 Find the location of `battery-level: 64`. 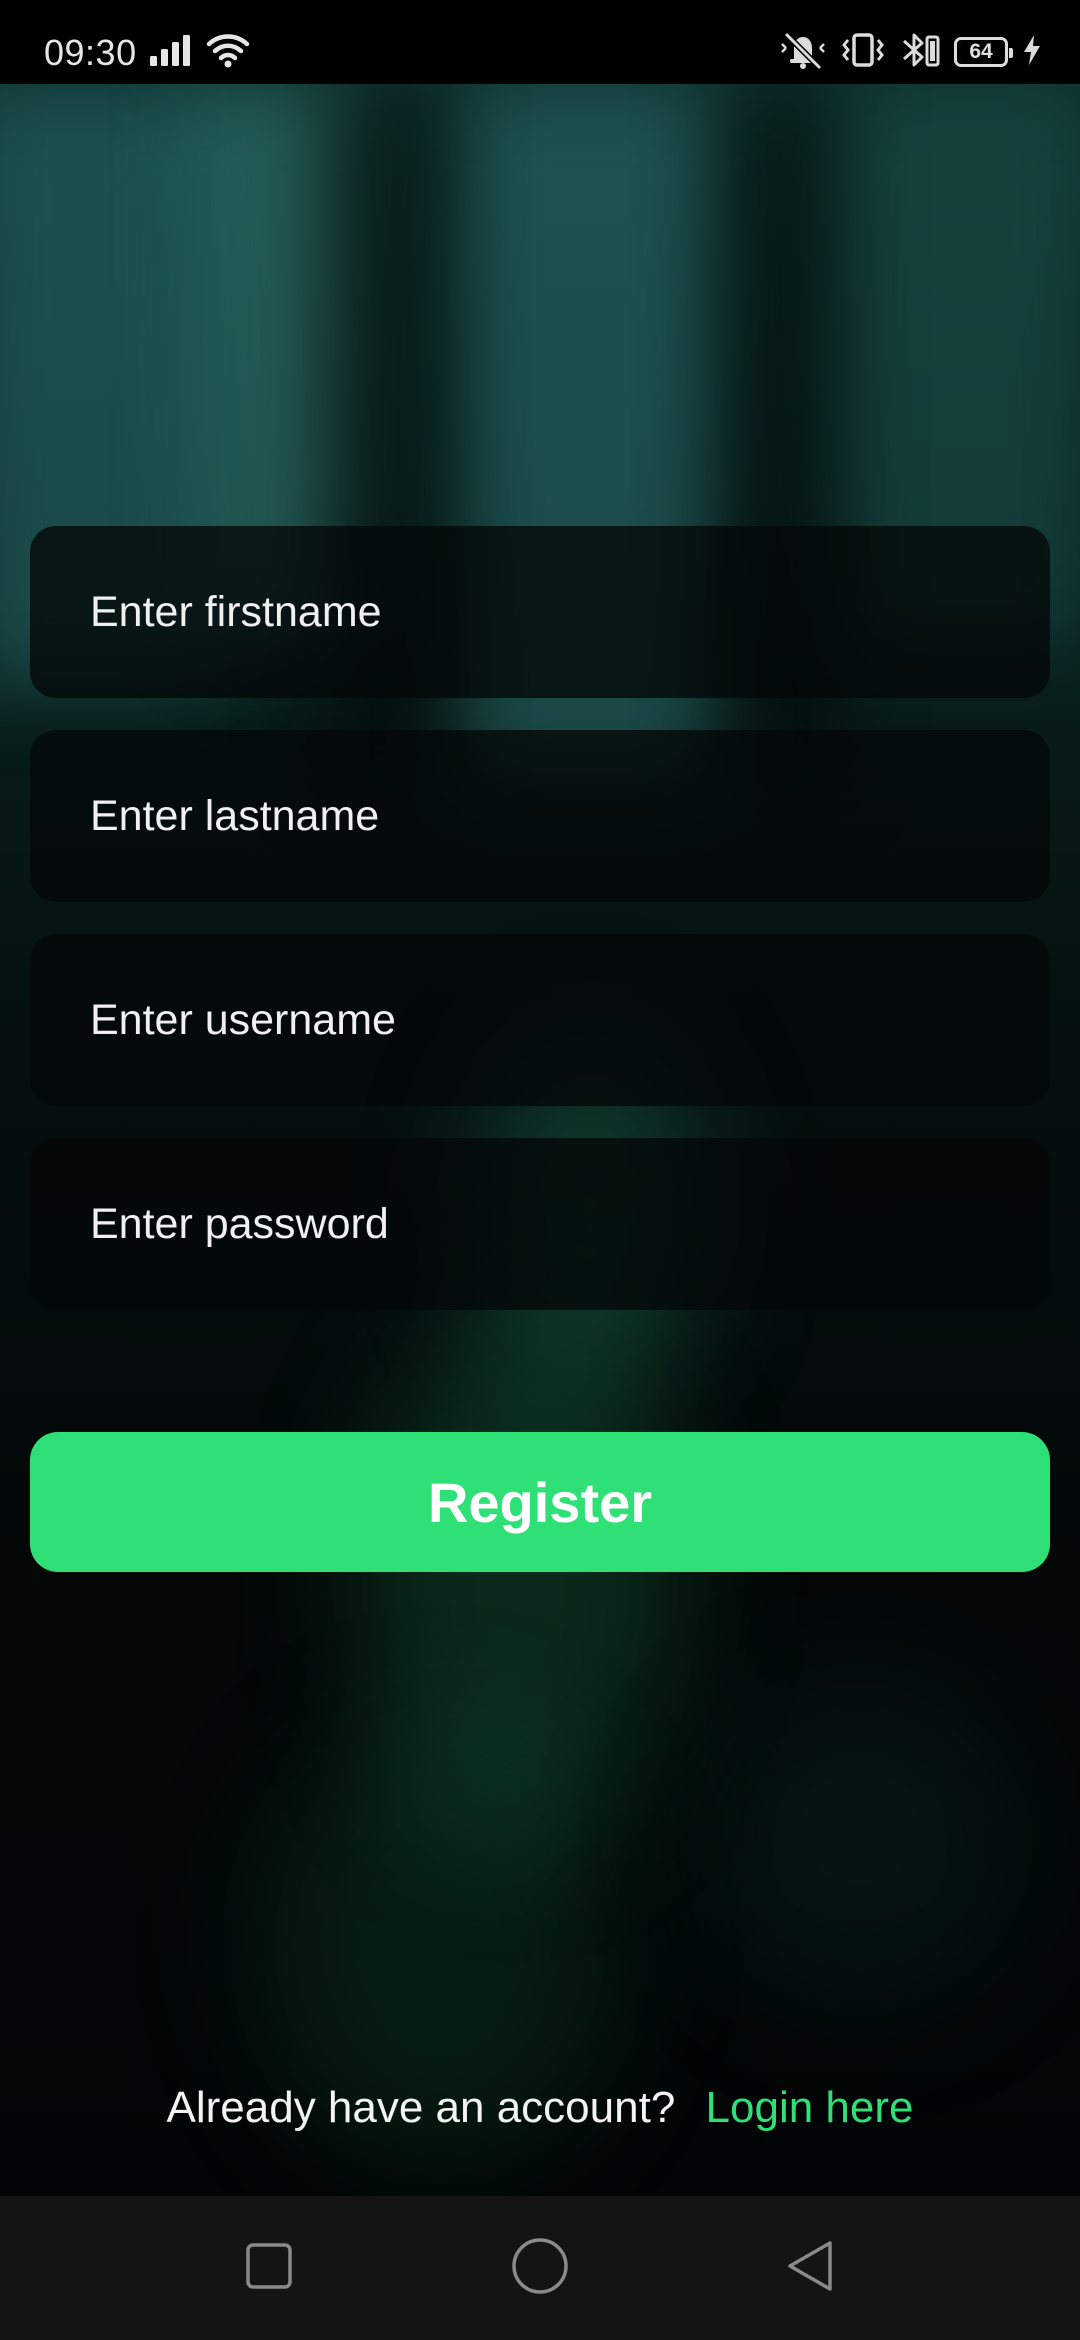

battery-level: 64 is located at coordinates (981, 51).